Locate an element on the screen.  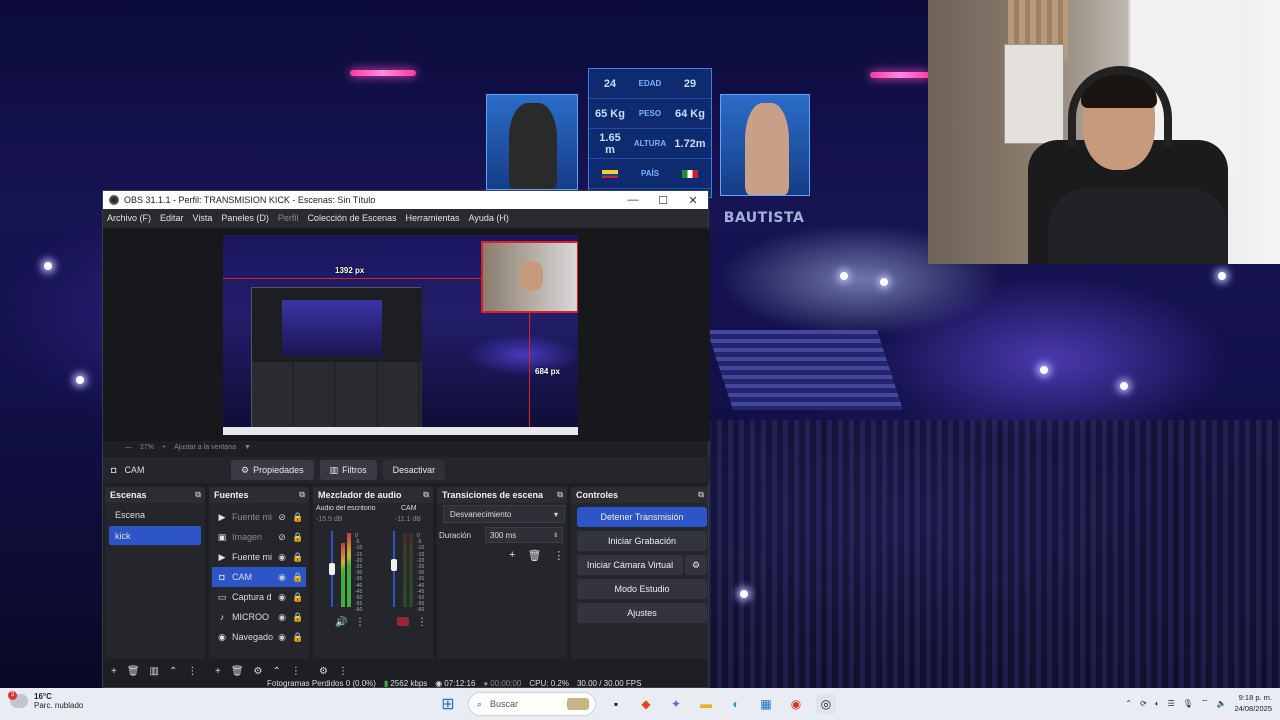
menu-scene-collection: Colección de Escenas is located at coordinates (351, 218).